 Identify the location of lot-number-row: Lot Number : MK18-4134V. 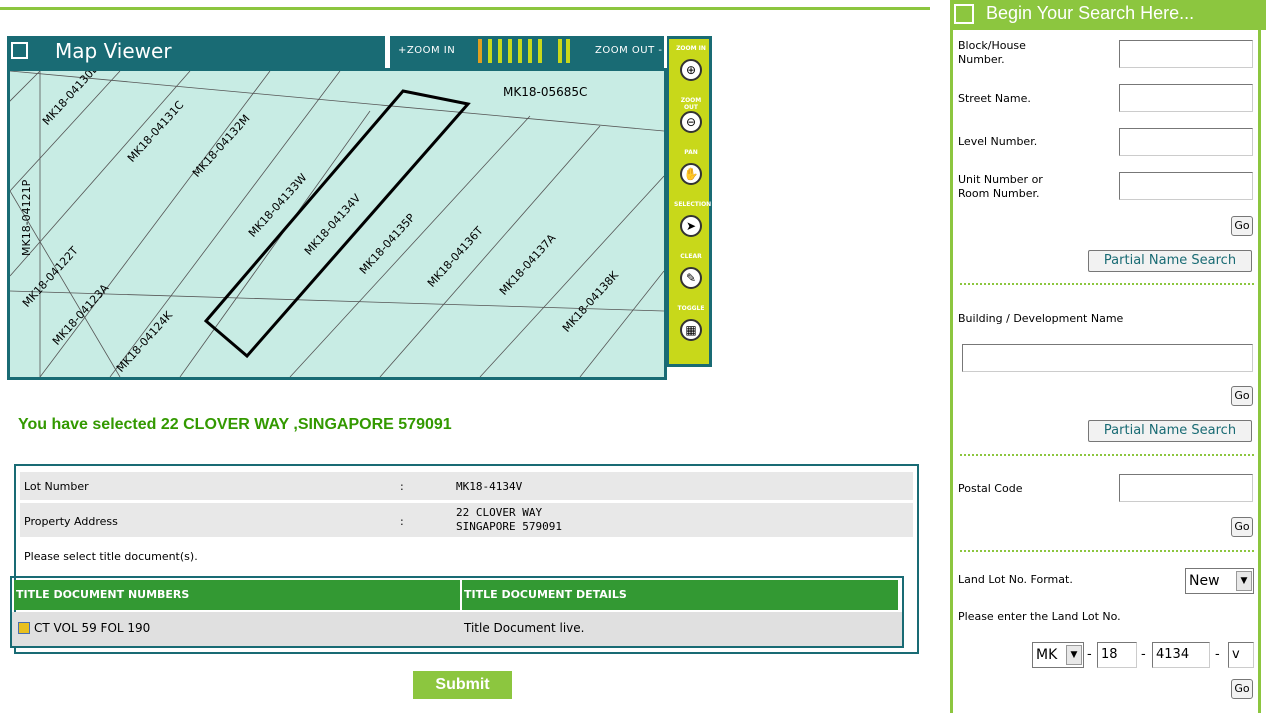
(466, 486).